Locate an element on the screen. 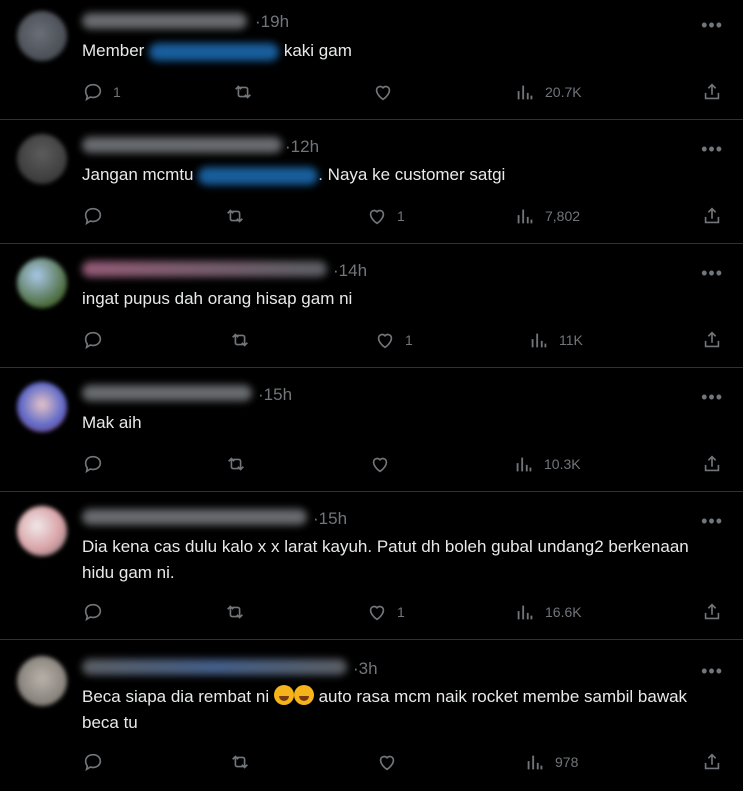  views-button: 11K is located at coordinates (555, 340).